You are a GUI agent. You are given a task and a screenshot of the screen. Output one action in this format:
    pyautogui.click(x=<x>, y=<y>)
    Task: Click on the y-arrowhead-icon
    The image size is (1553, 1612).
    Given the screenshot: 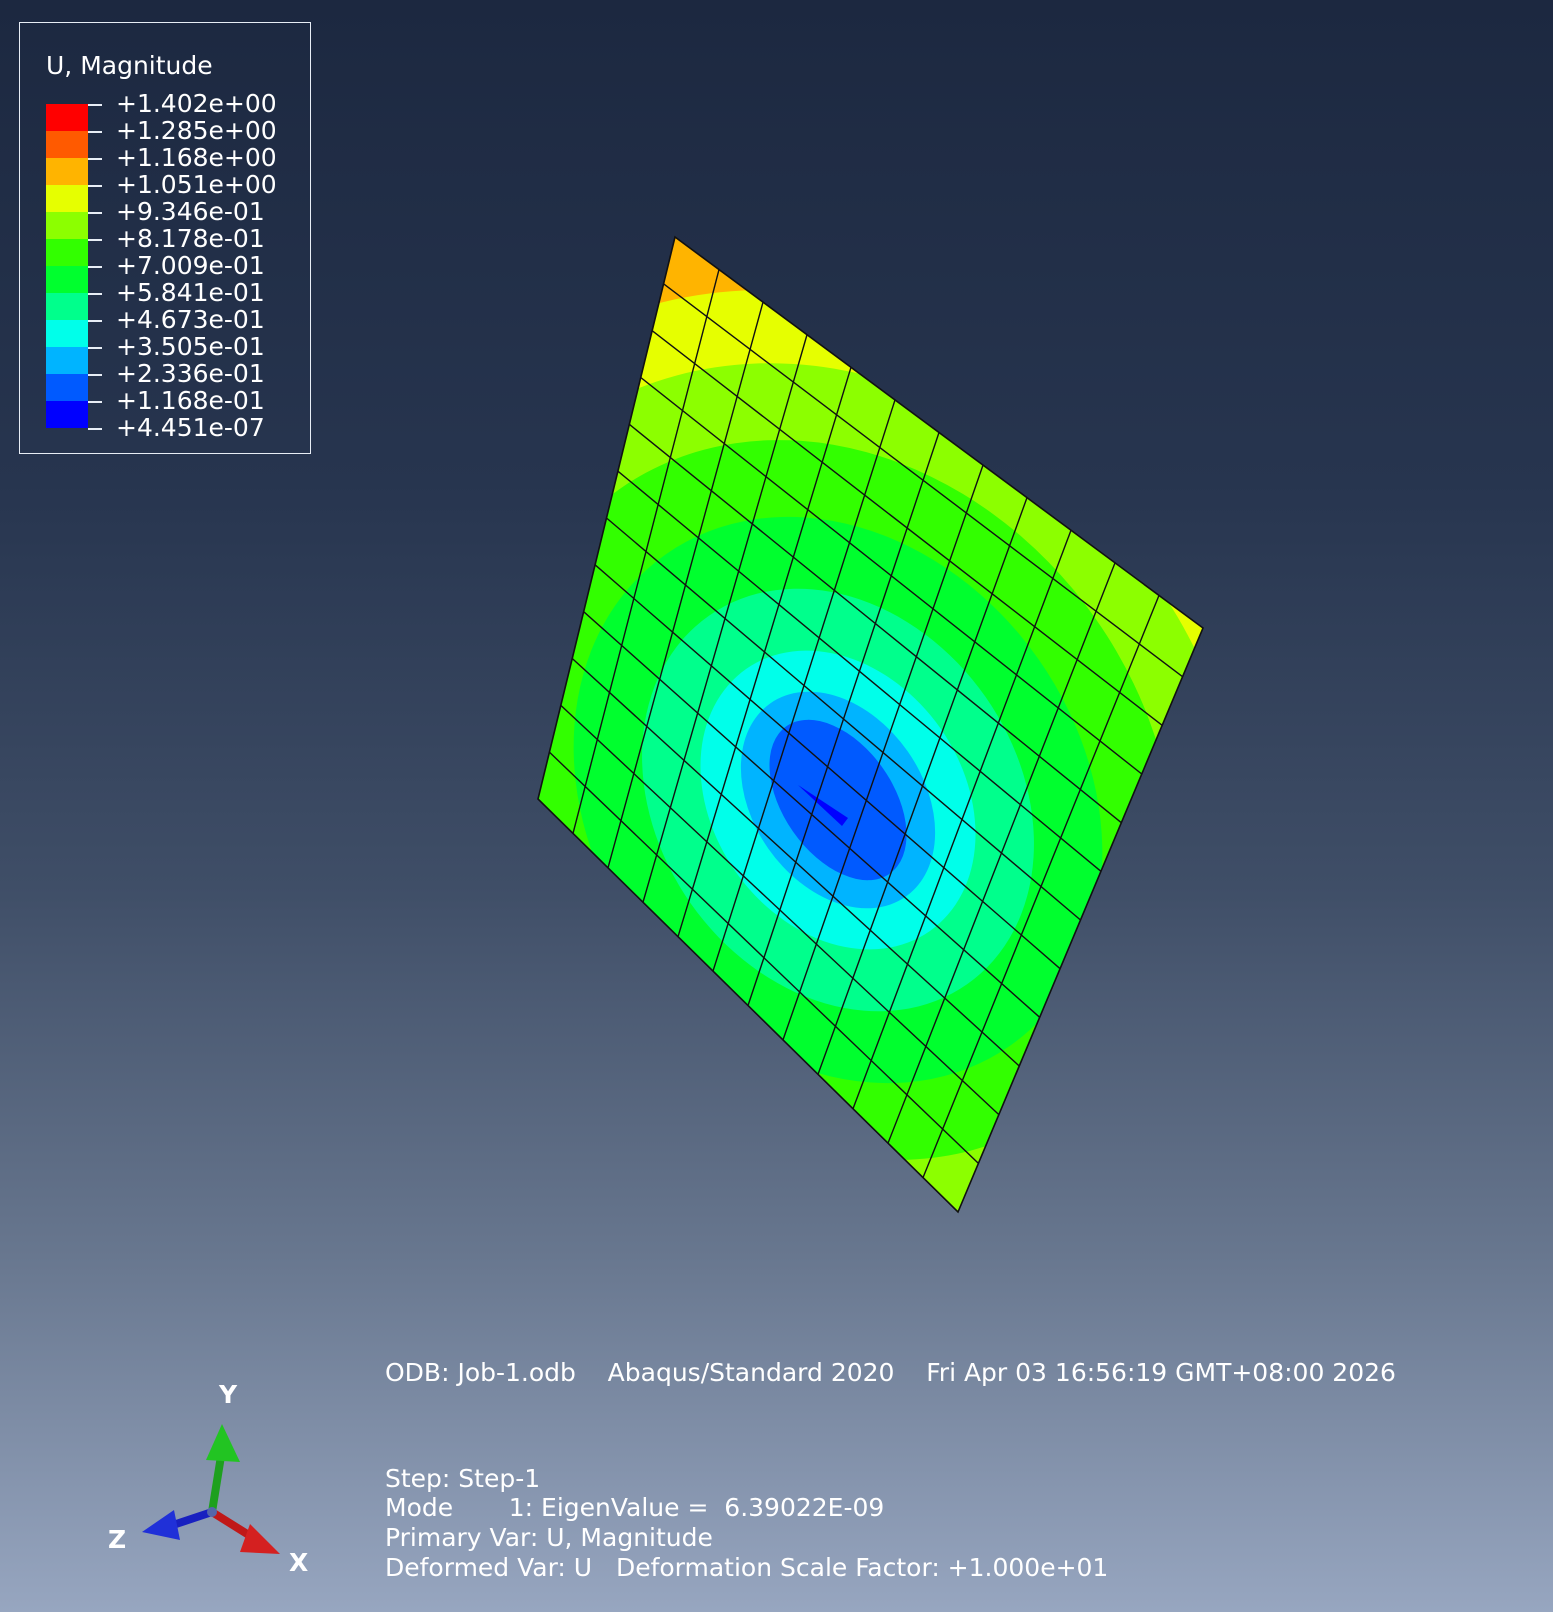 What is the action you would take?
    pyautogui.click(x=223, y=1443)
    